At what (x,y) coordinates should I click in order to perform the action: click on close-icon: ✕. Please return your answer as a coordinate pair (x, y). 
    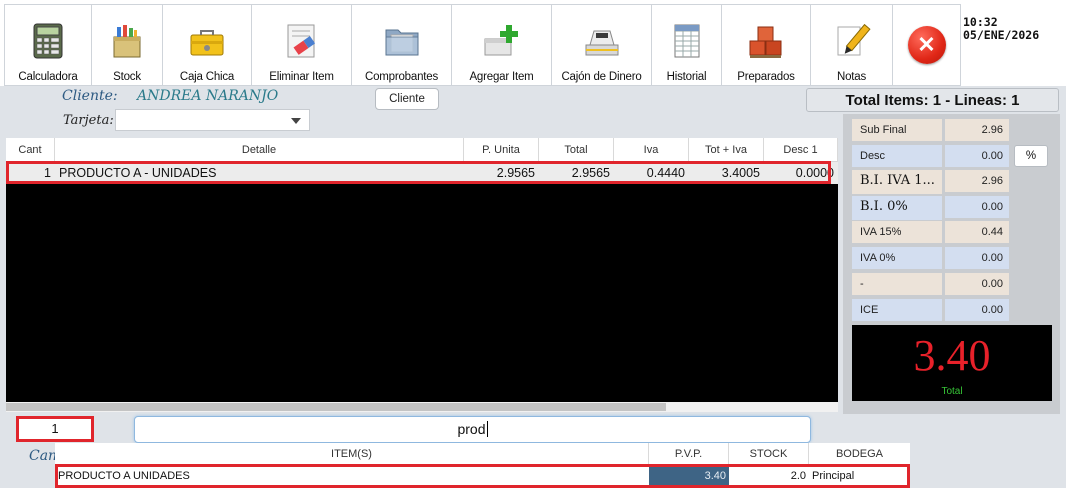
    Looking at the image, I should click on (926, 45).